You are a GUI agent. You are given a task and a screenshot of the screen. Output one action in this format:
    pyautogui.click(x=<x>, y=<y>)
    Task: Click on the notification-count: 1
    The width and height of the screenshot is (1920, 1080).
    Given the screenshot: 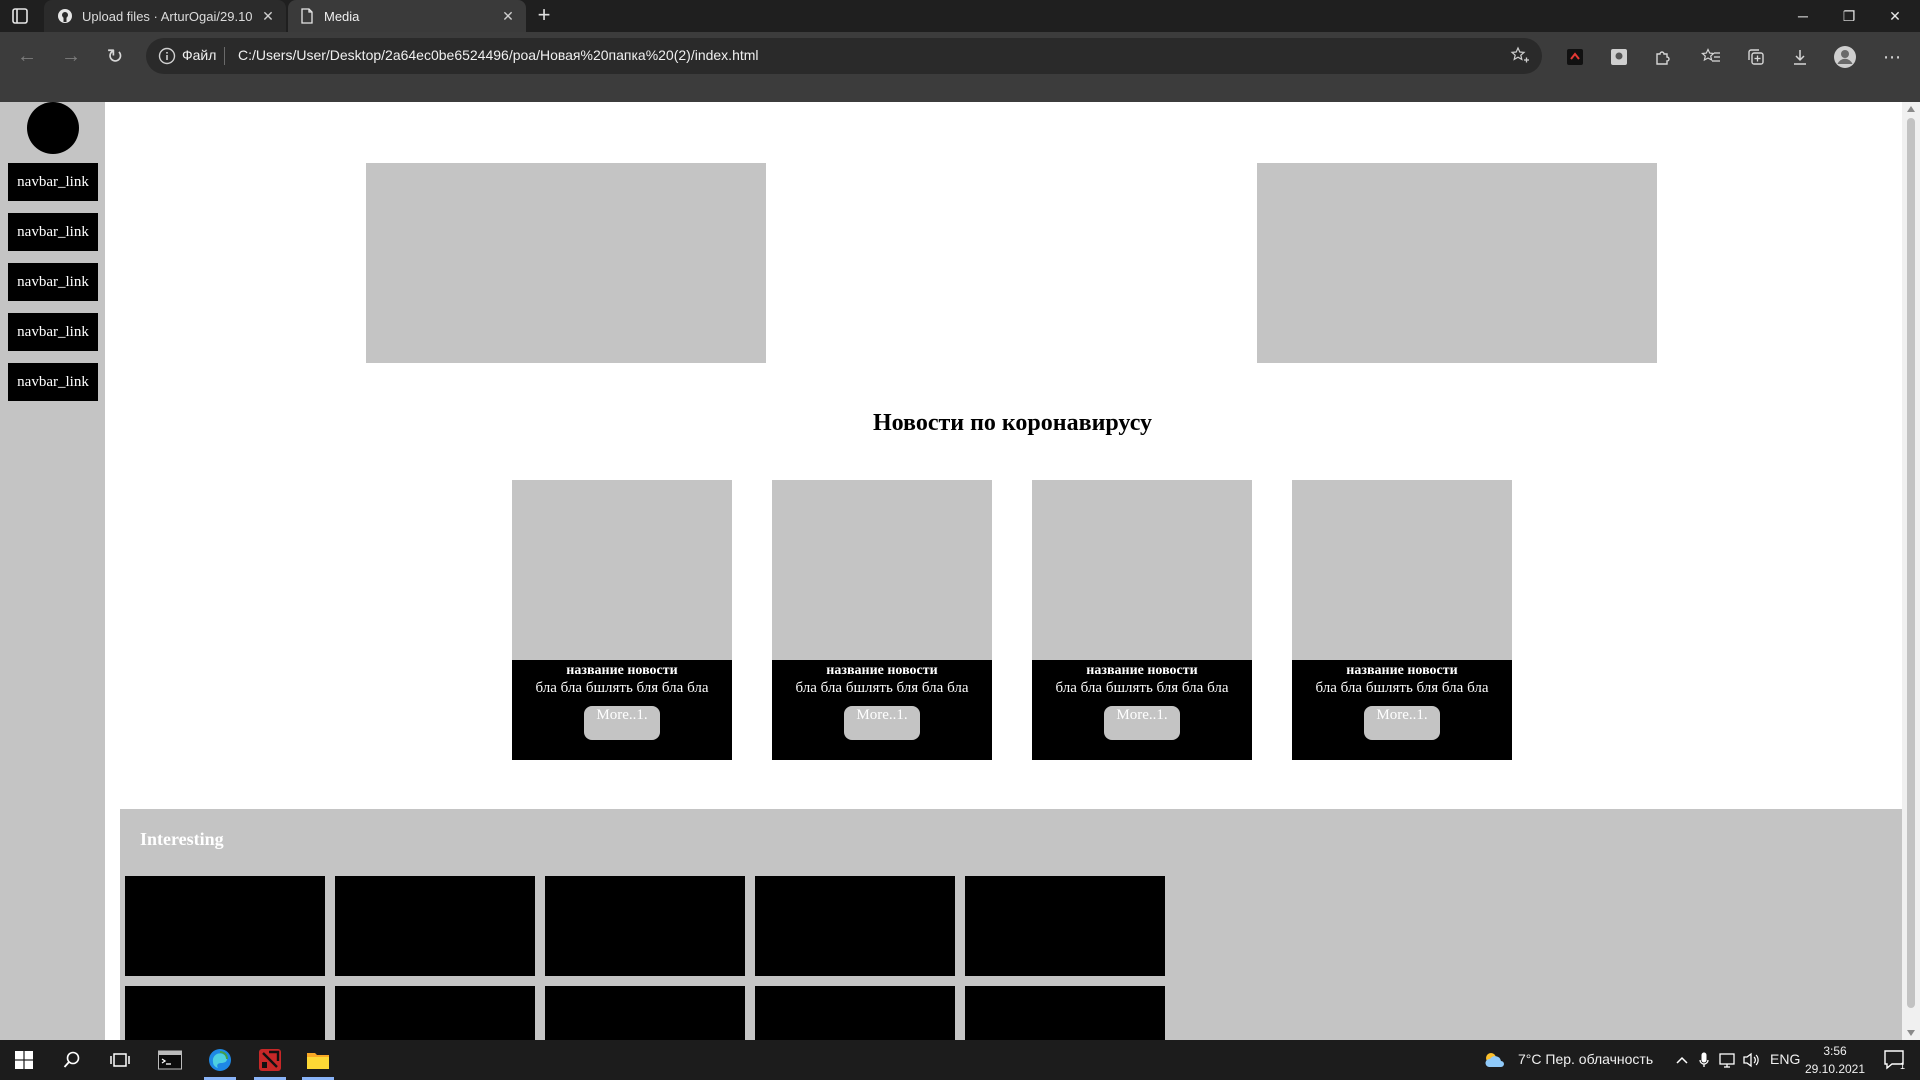 What is the action you would take?
    pyautogui.click(x=1902, y=1065)
    